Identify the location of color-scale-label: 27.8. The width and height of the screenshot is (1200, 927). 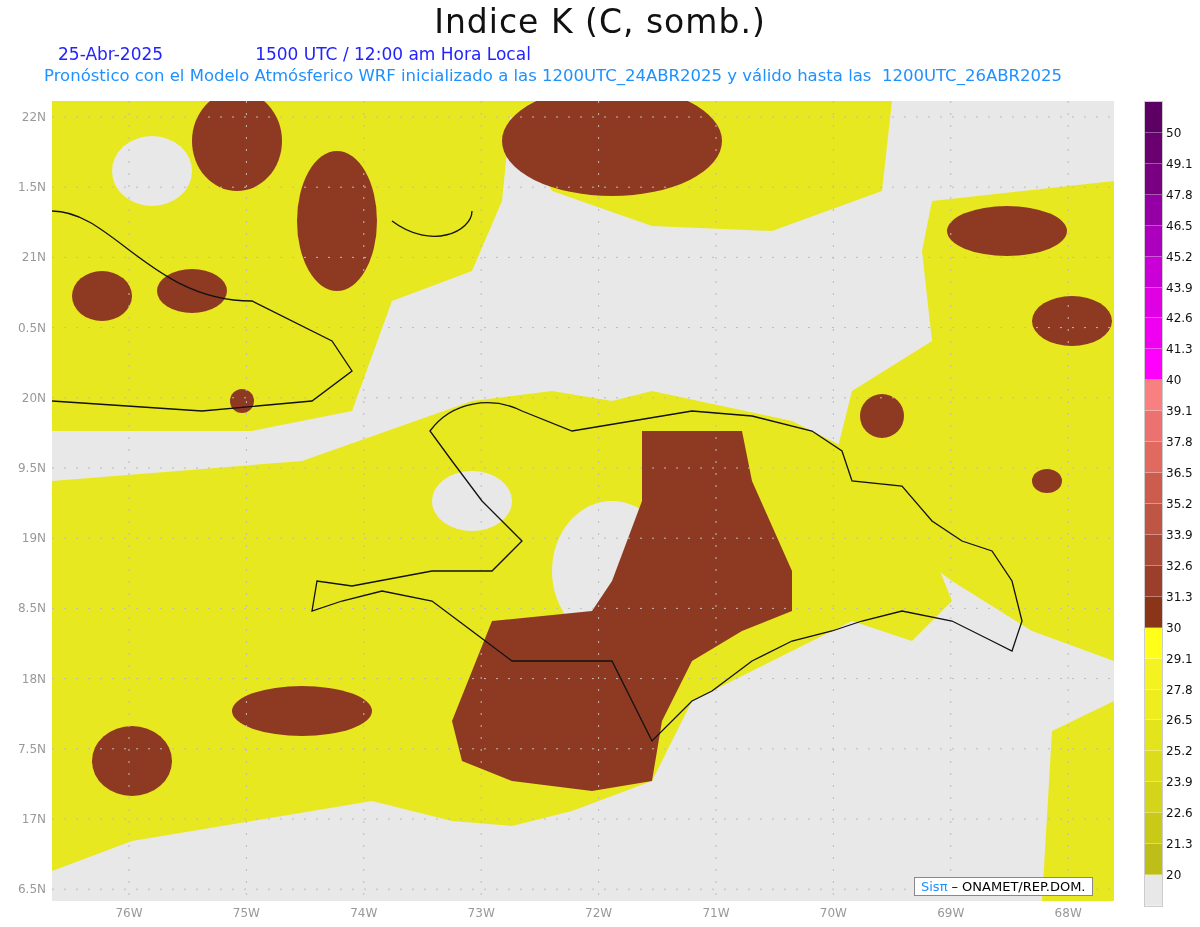
(1179, 689).